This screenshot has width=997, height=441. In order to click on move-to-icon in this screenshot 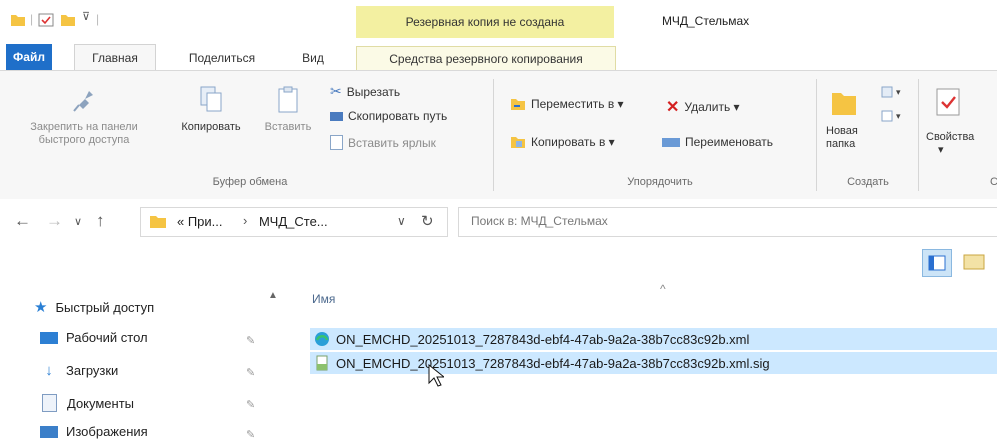, I will do `click(518, 104)`.